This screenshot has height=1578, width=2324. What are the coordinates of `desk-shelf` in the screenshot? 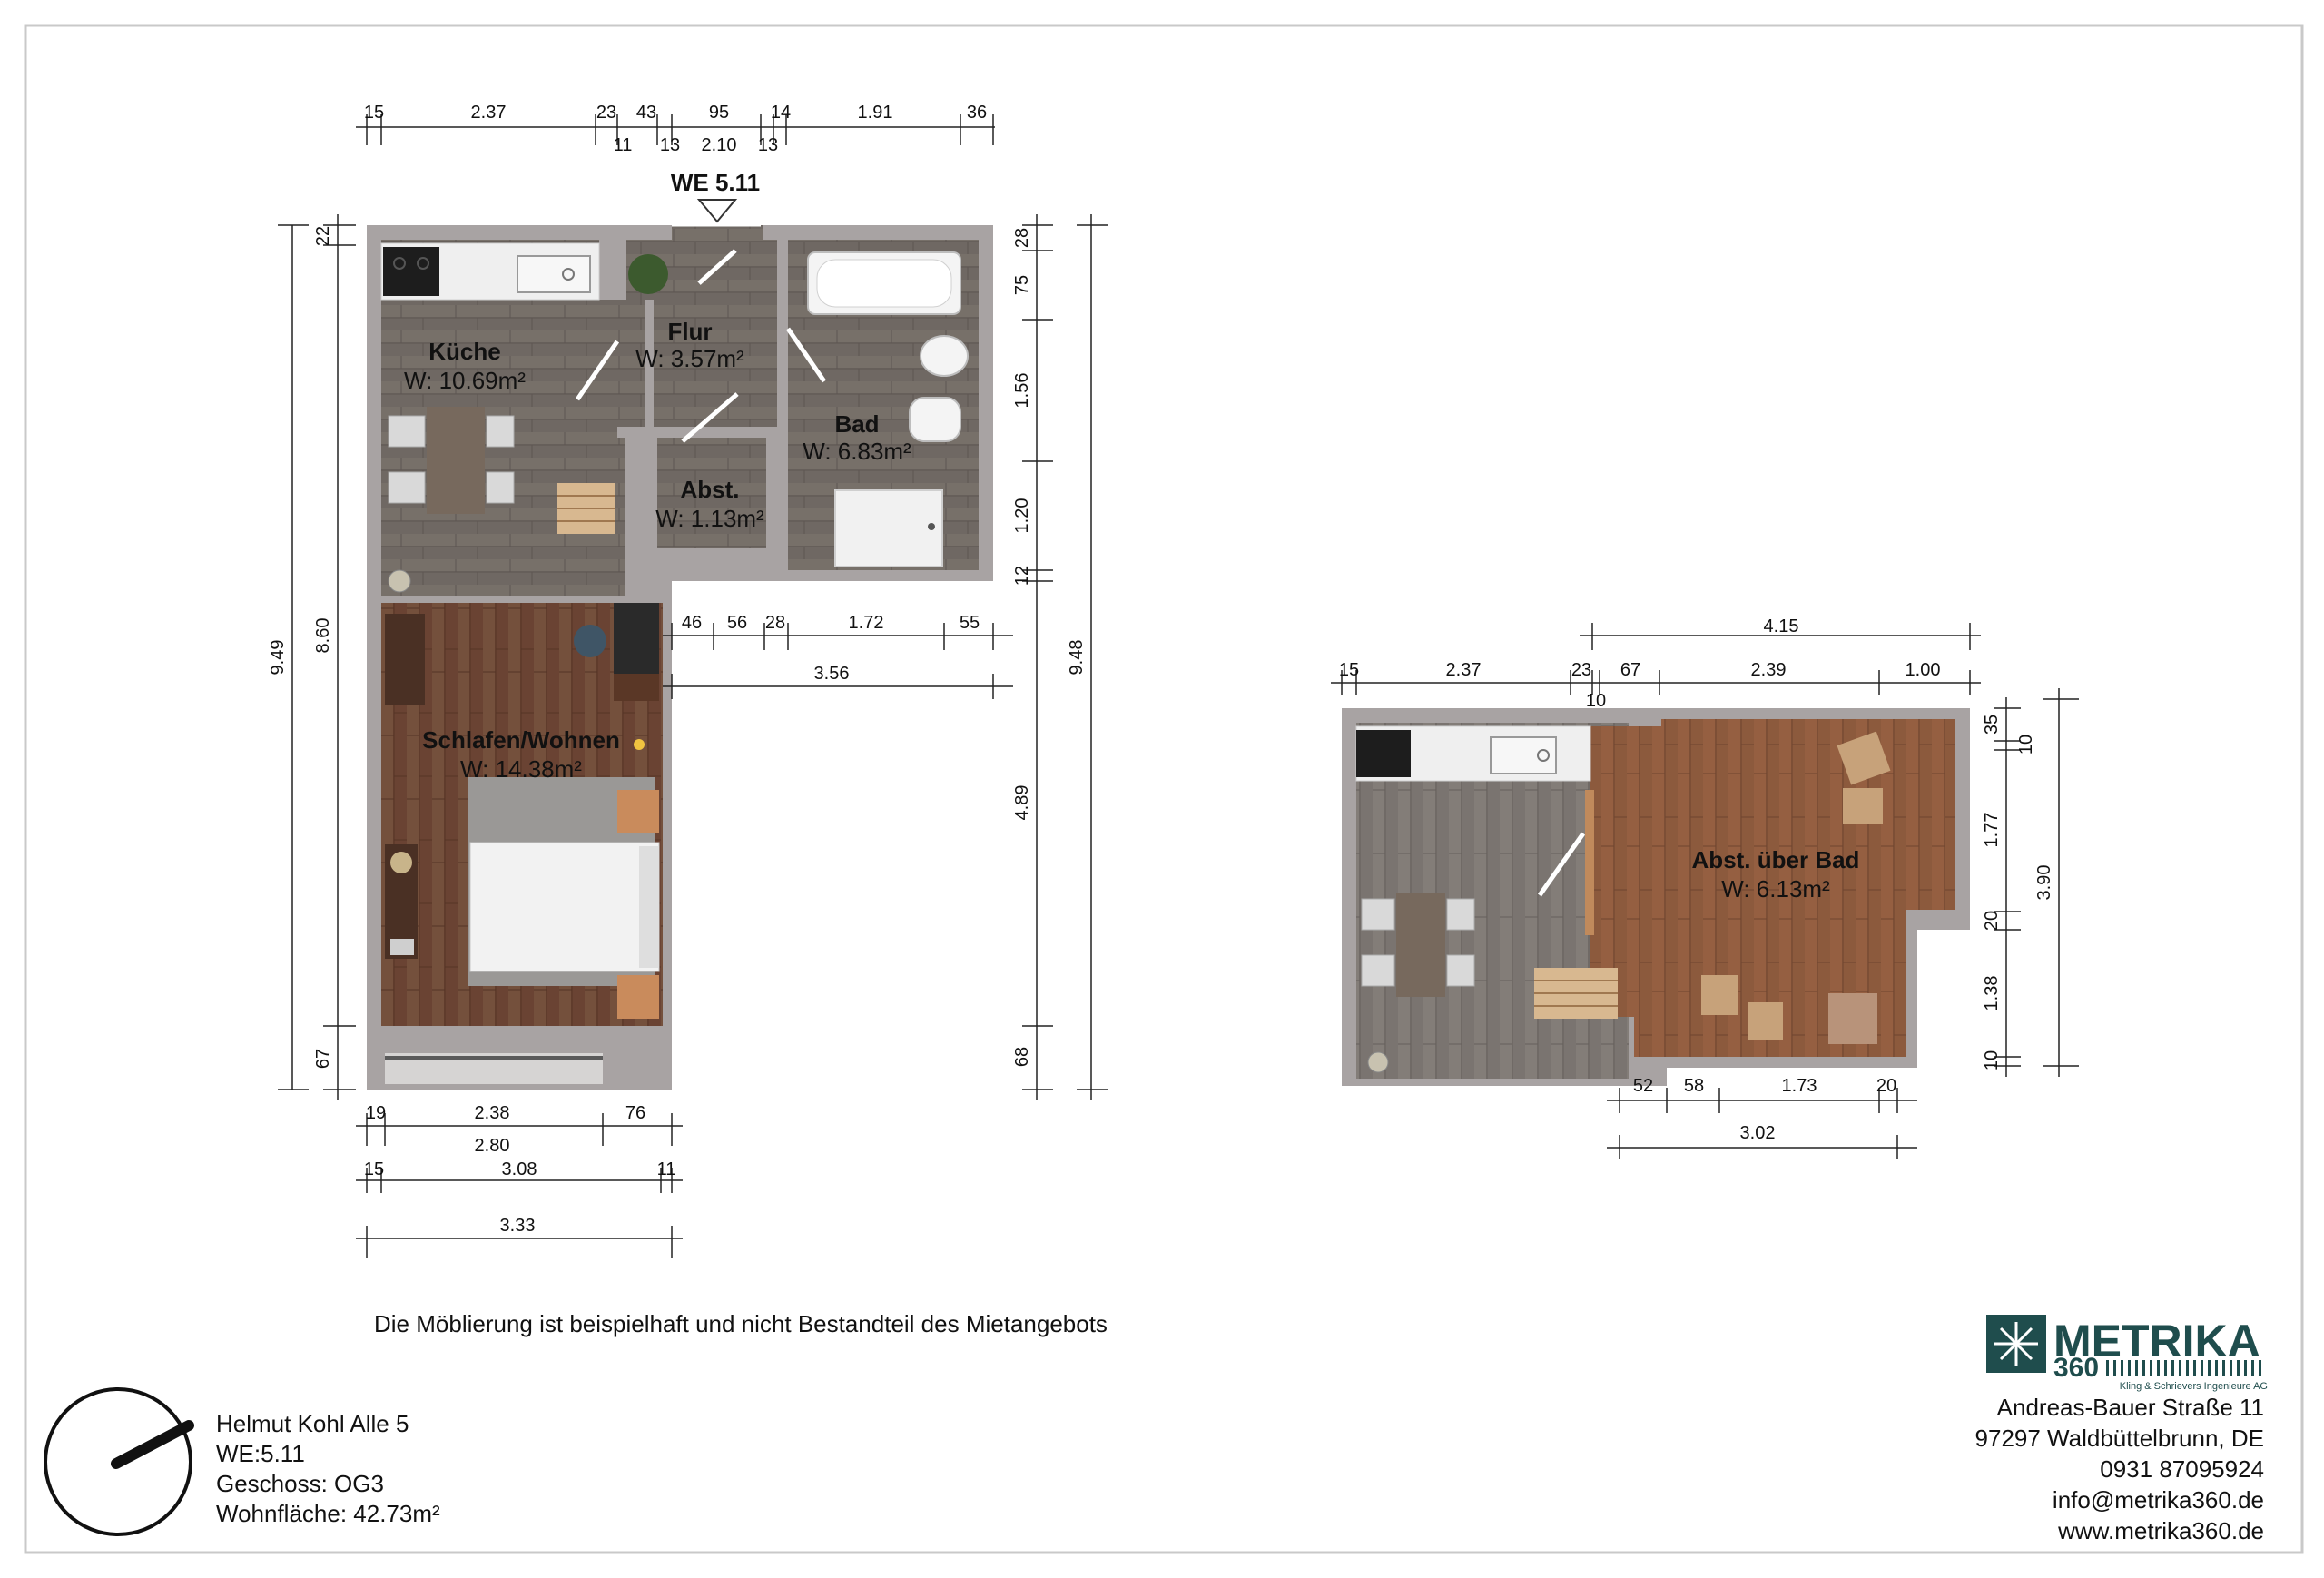 It's located at (636, 687).